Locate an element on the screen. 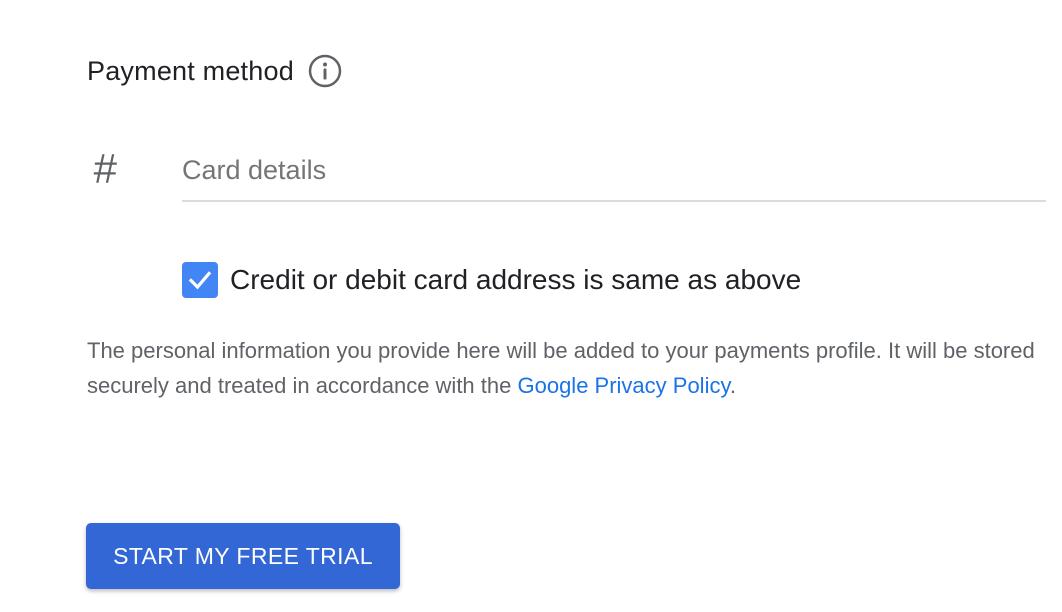 This screenshot has height=612, width=1062. section-title: Payment method is located at coordinates (190, 70).